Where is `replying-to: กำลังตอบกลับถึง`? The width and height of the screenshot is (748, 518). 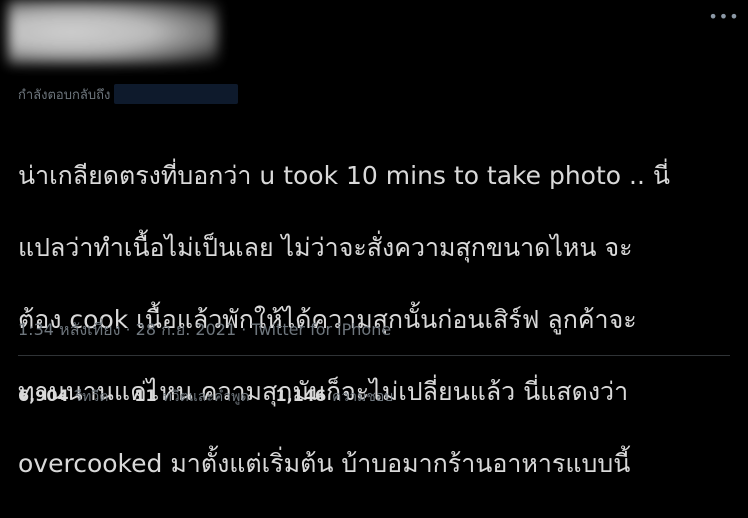
replying-to: กำลังตอบกลับถึง is located at coordinates (128, 94).